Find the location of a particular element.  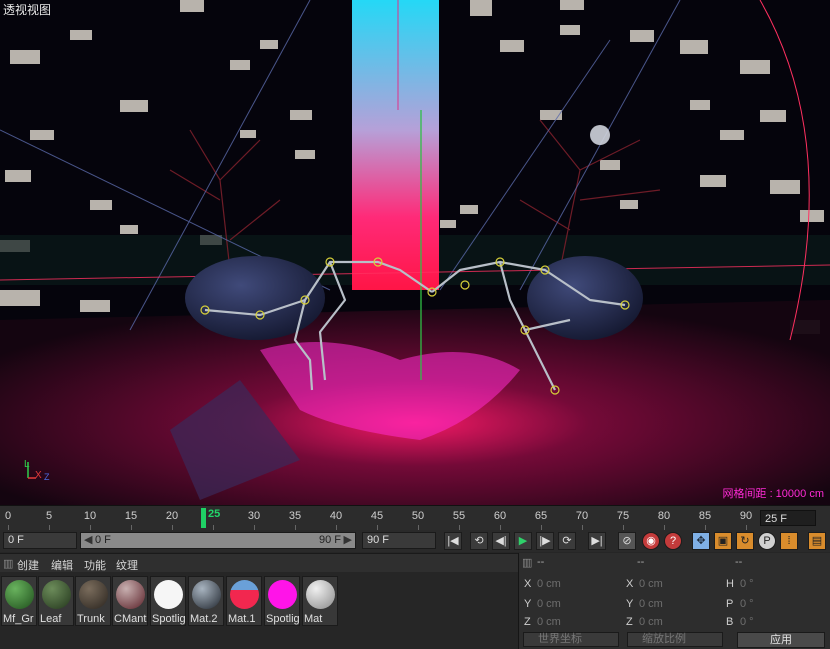

material-name: Trunk is located at coordinates (91, 619).